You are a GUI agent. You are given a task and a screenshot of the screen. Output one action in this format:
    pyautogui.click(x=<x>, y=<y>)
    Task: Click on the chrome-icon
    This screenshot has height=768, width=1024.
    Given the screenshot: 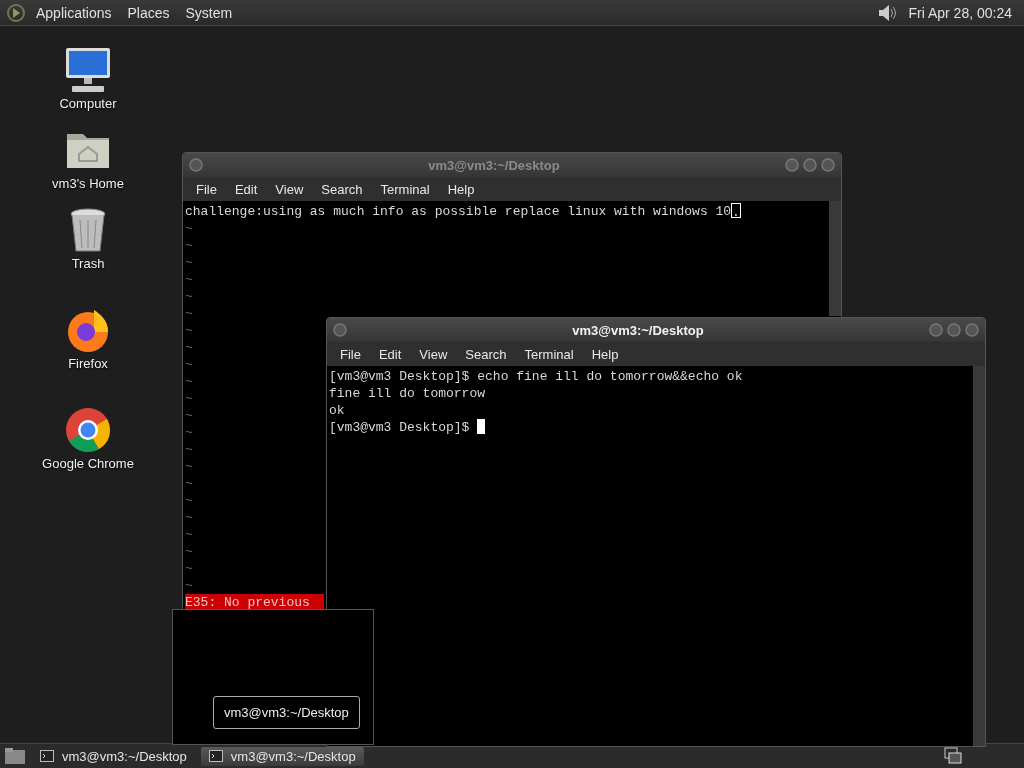 What is the action you would take?
    pyautogui.click(x=88, y=430)
    